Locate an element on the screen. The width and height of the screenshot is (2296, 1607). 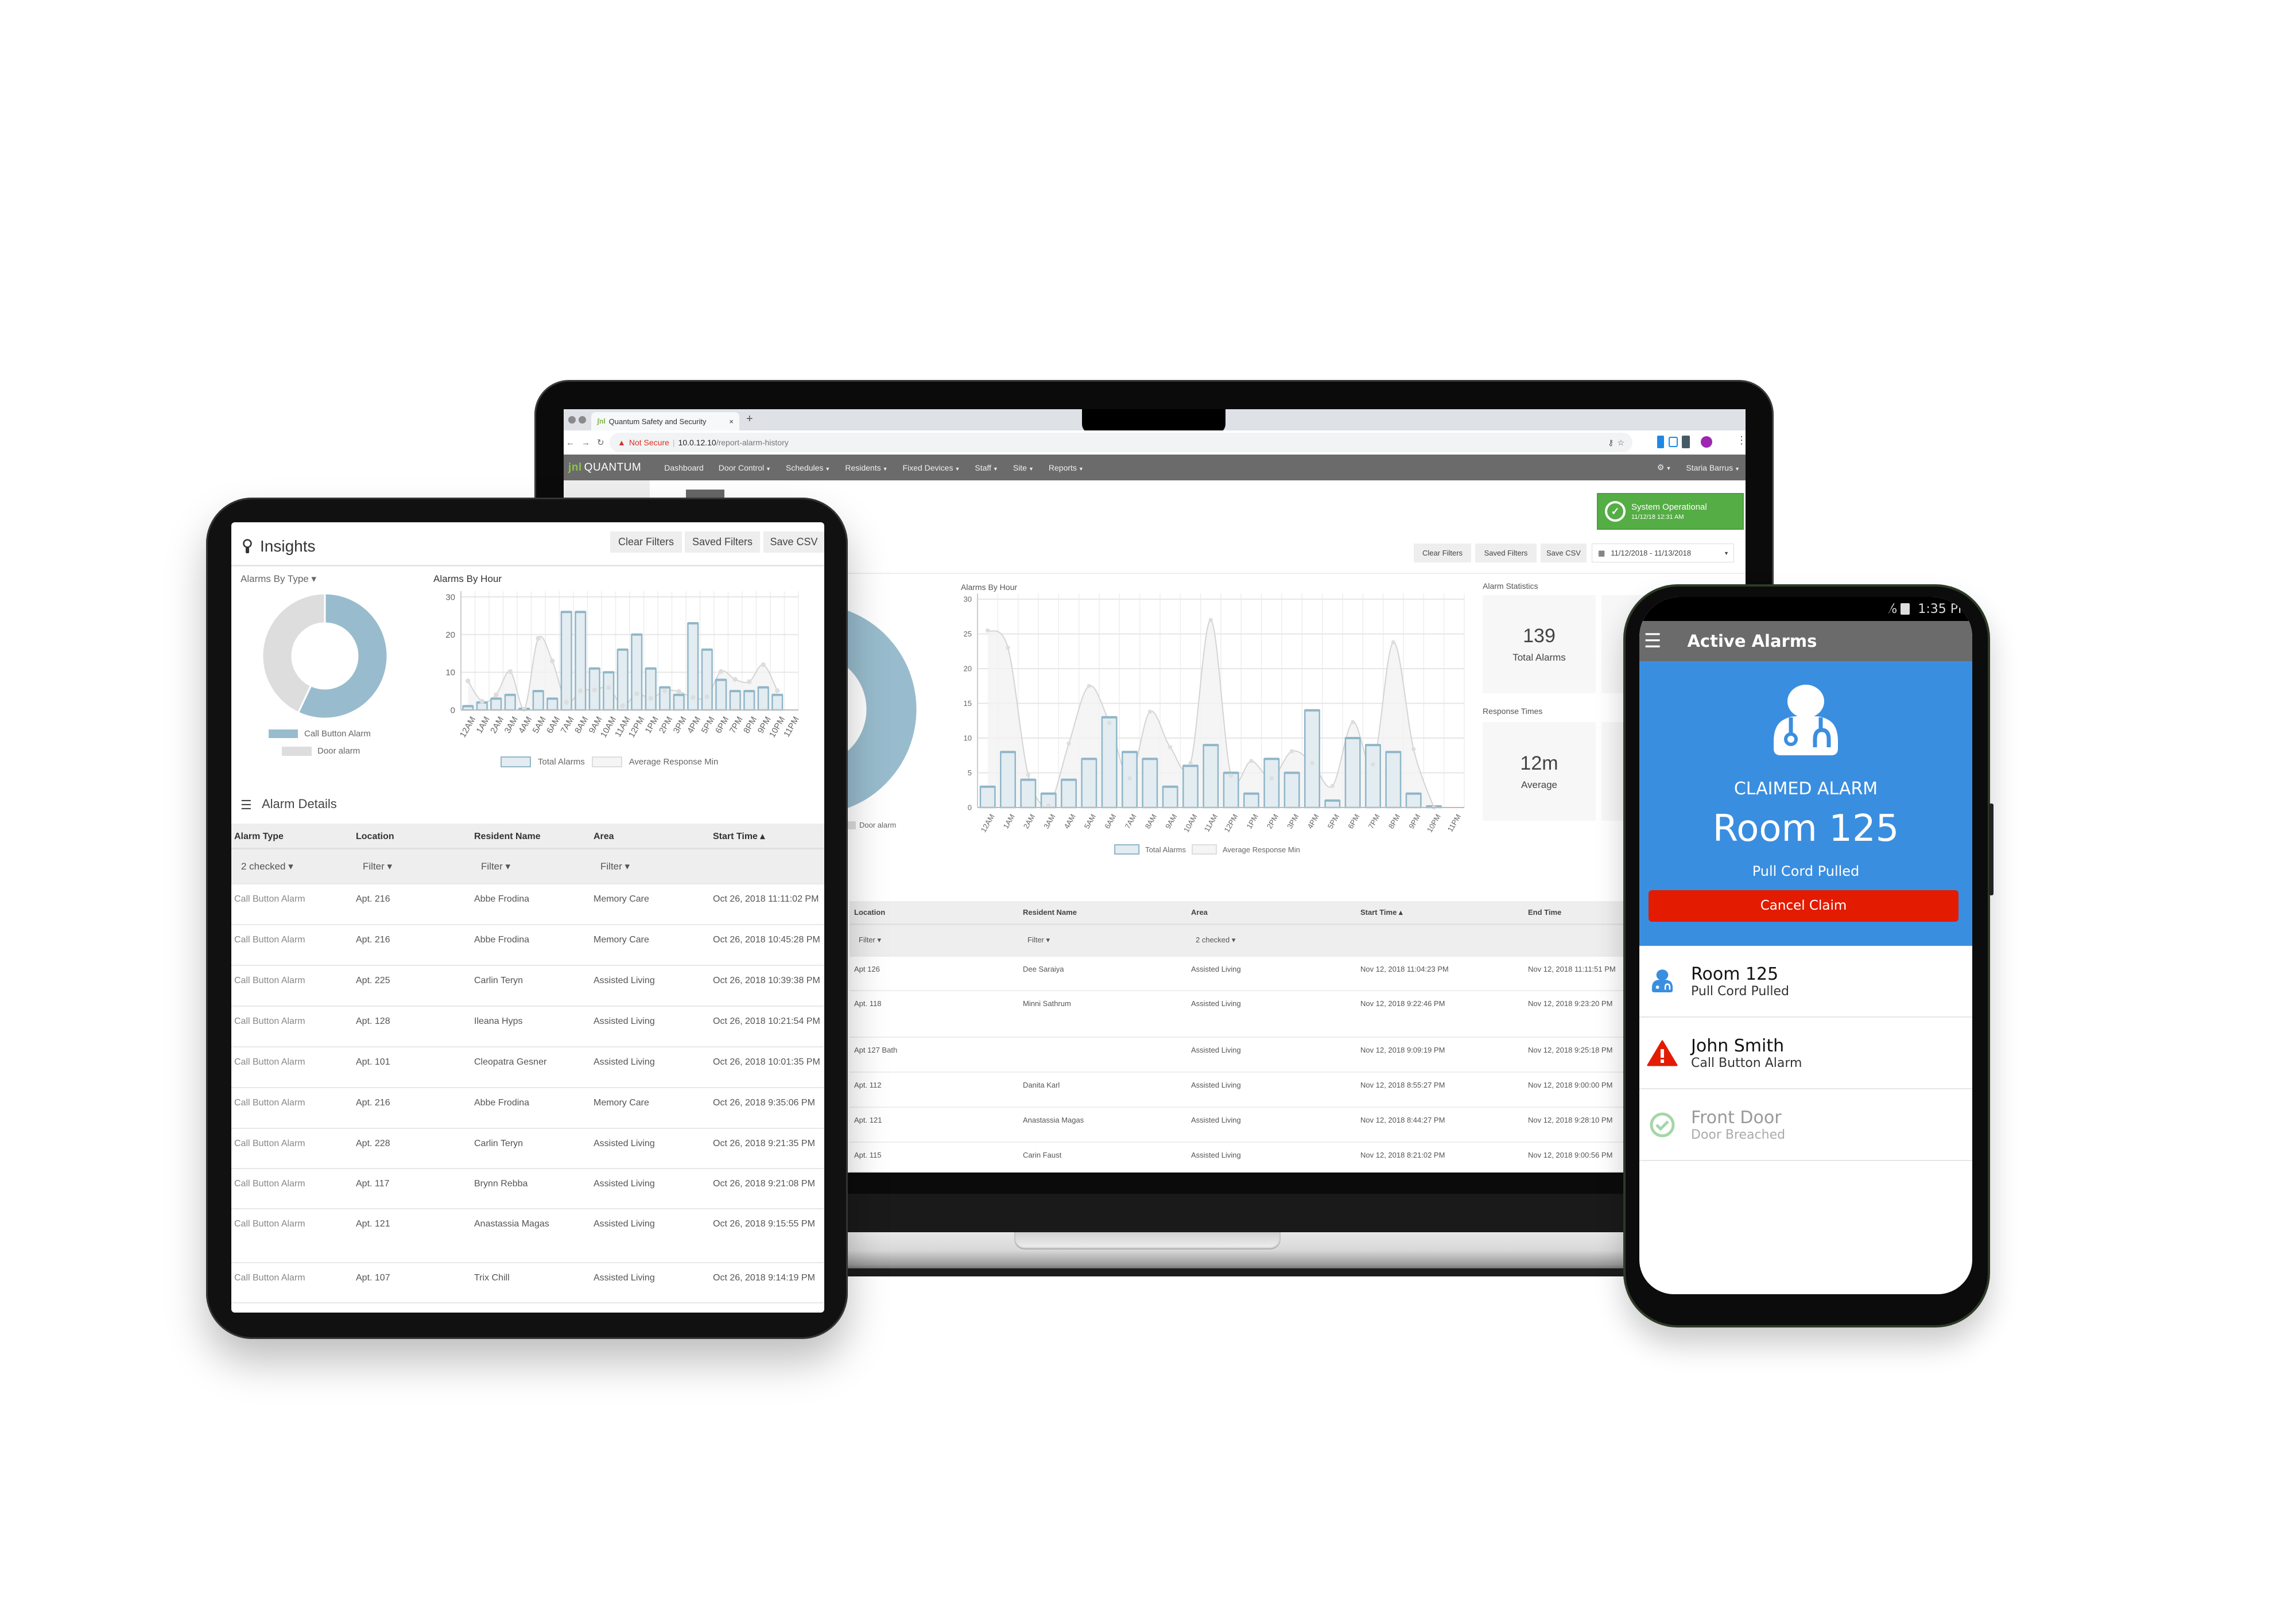
browser-menu-icon: ⋮ is located at coordinates (1741, 440).